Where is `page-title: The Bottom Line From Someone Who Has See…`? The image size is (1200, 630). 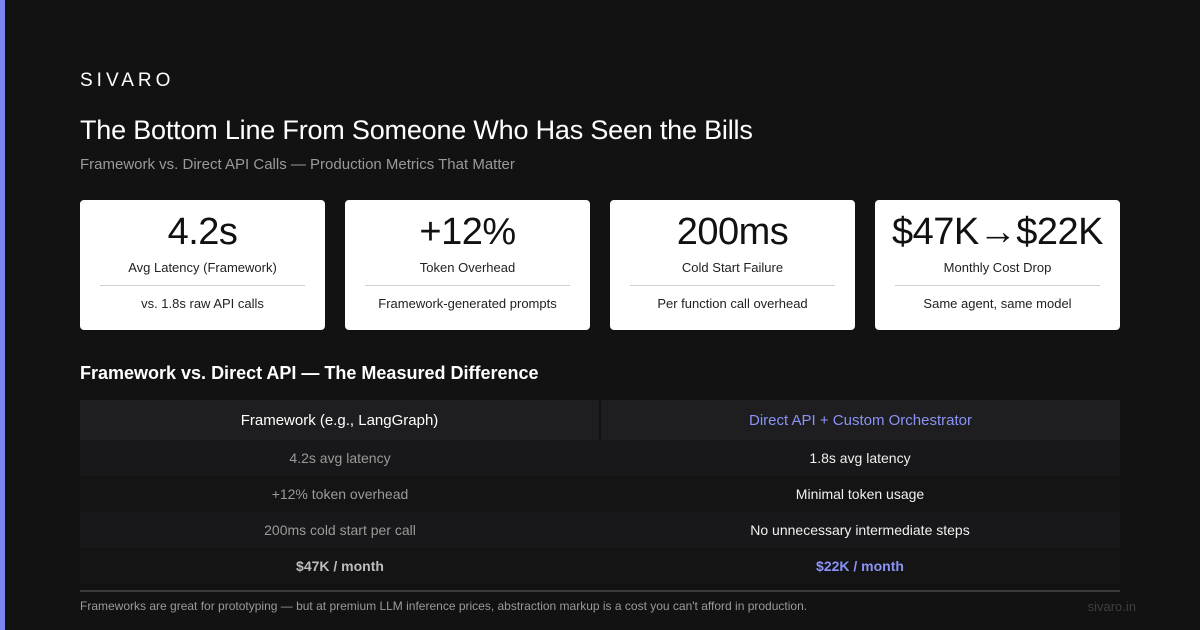 page-title: The Bottom Line From Someone Who Has See… is located at coordinates (416, 130).